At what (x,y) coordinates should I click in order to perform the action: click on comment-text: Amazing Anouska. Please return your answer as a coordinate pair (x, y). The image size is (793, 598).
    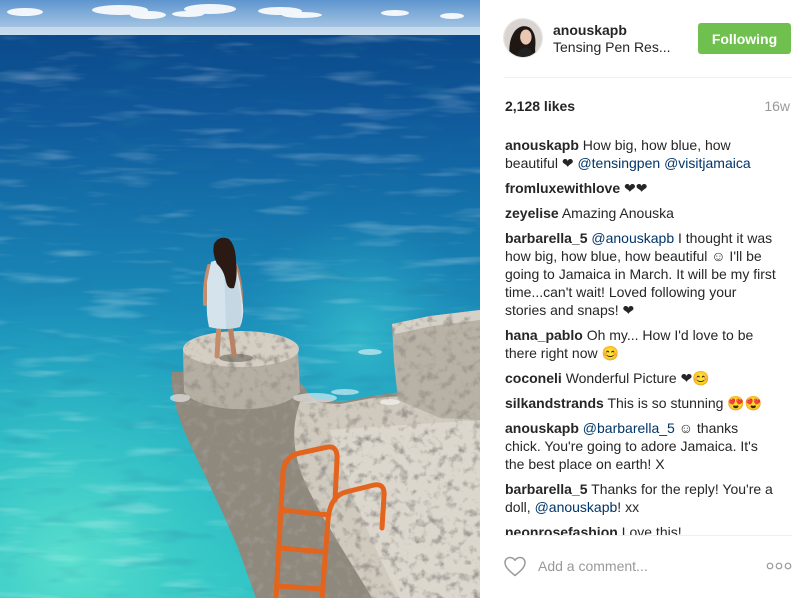
    Looking at the image, I should click on (617, 213).